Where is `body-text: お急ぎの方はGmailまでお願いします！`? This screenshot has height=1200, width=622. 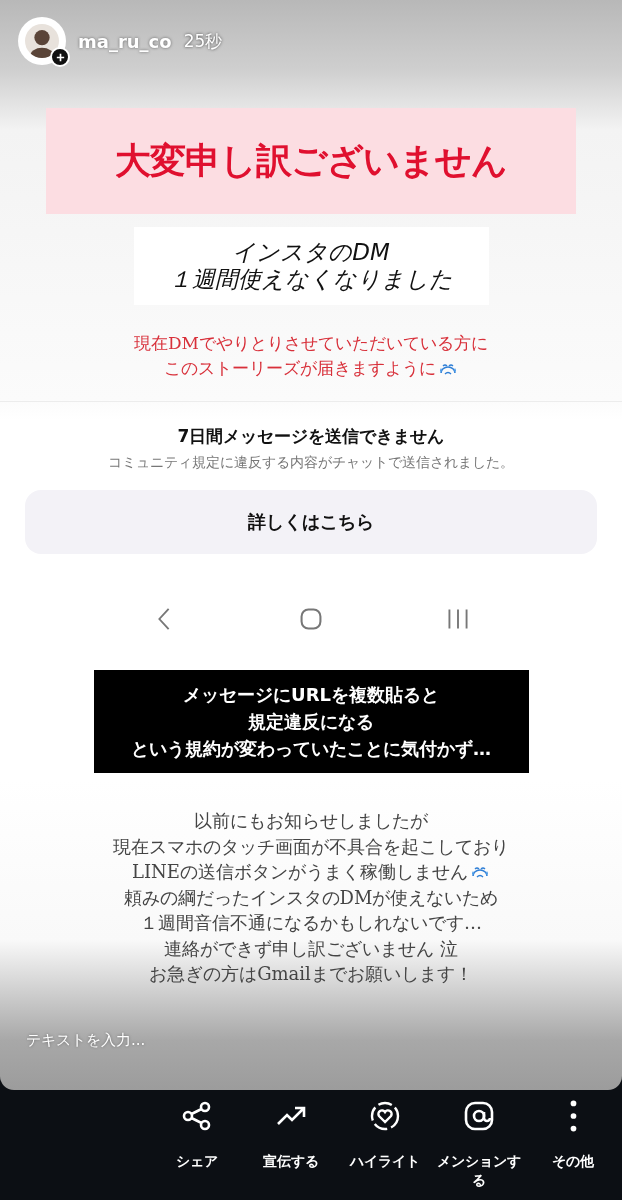
body-text: お急ぎの方はGmailまでお願いします！ is located at coordinates (311, 974).